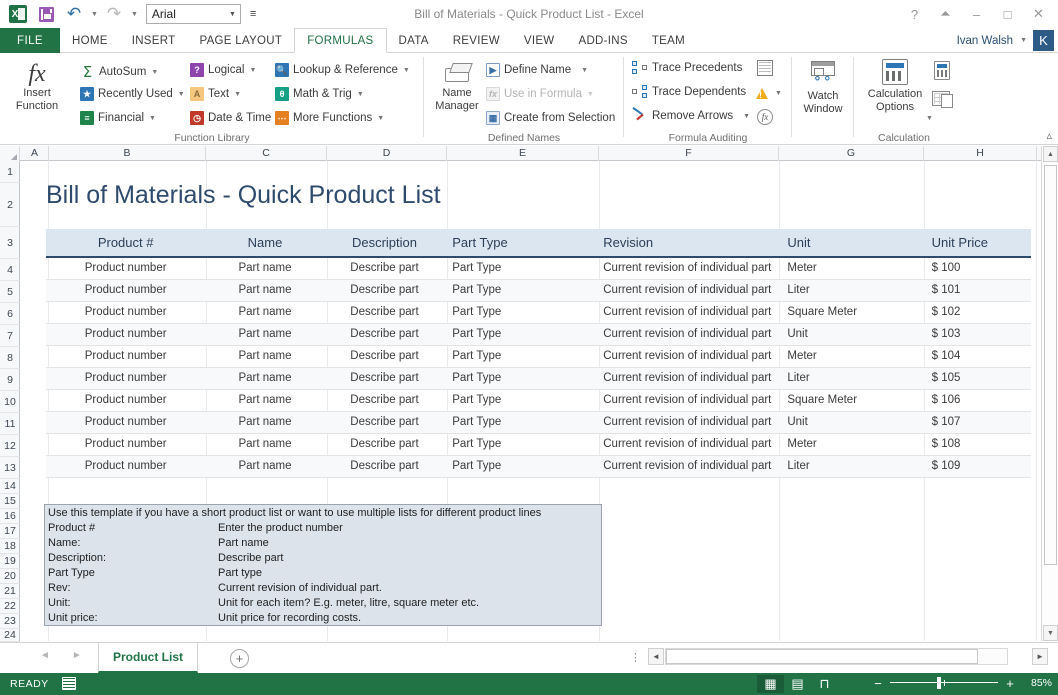  I want to click on table-cell: Unit, so click(851, 422).